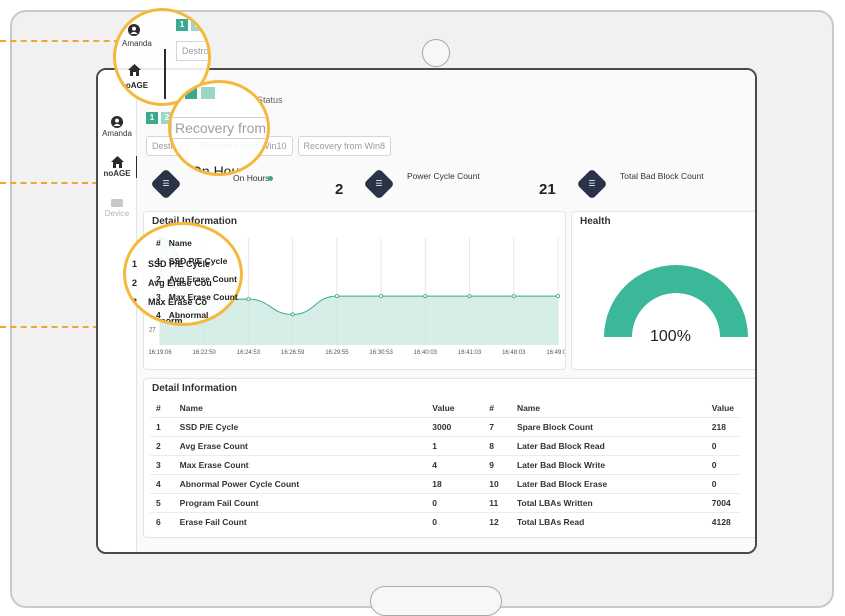 This screenshot has width=845, height=616. I want to click on tab-recovery-win8: Recovery from Win8, so click(344, 146).